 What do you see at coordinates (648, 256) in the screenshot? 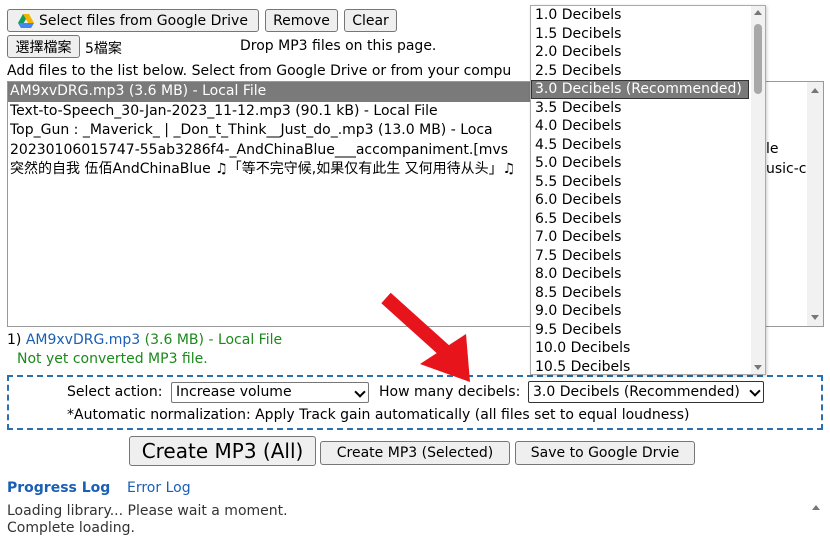
I see `decibel-option: 7.5 Decibels` at bounding box center [648, 256].